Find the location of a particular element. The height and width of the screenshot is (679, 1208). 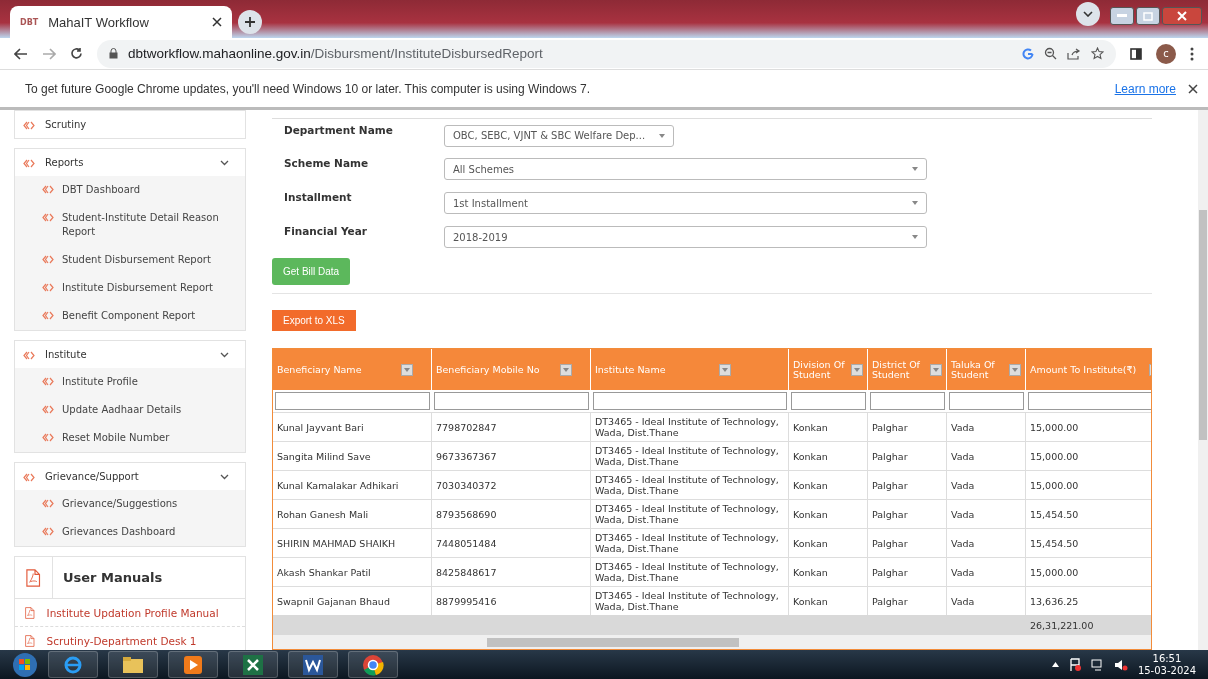

menu-group-header: Institute is located at coordinates (130, 354).